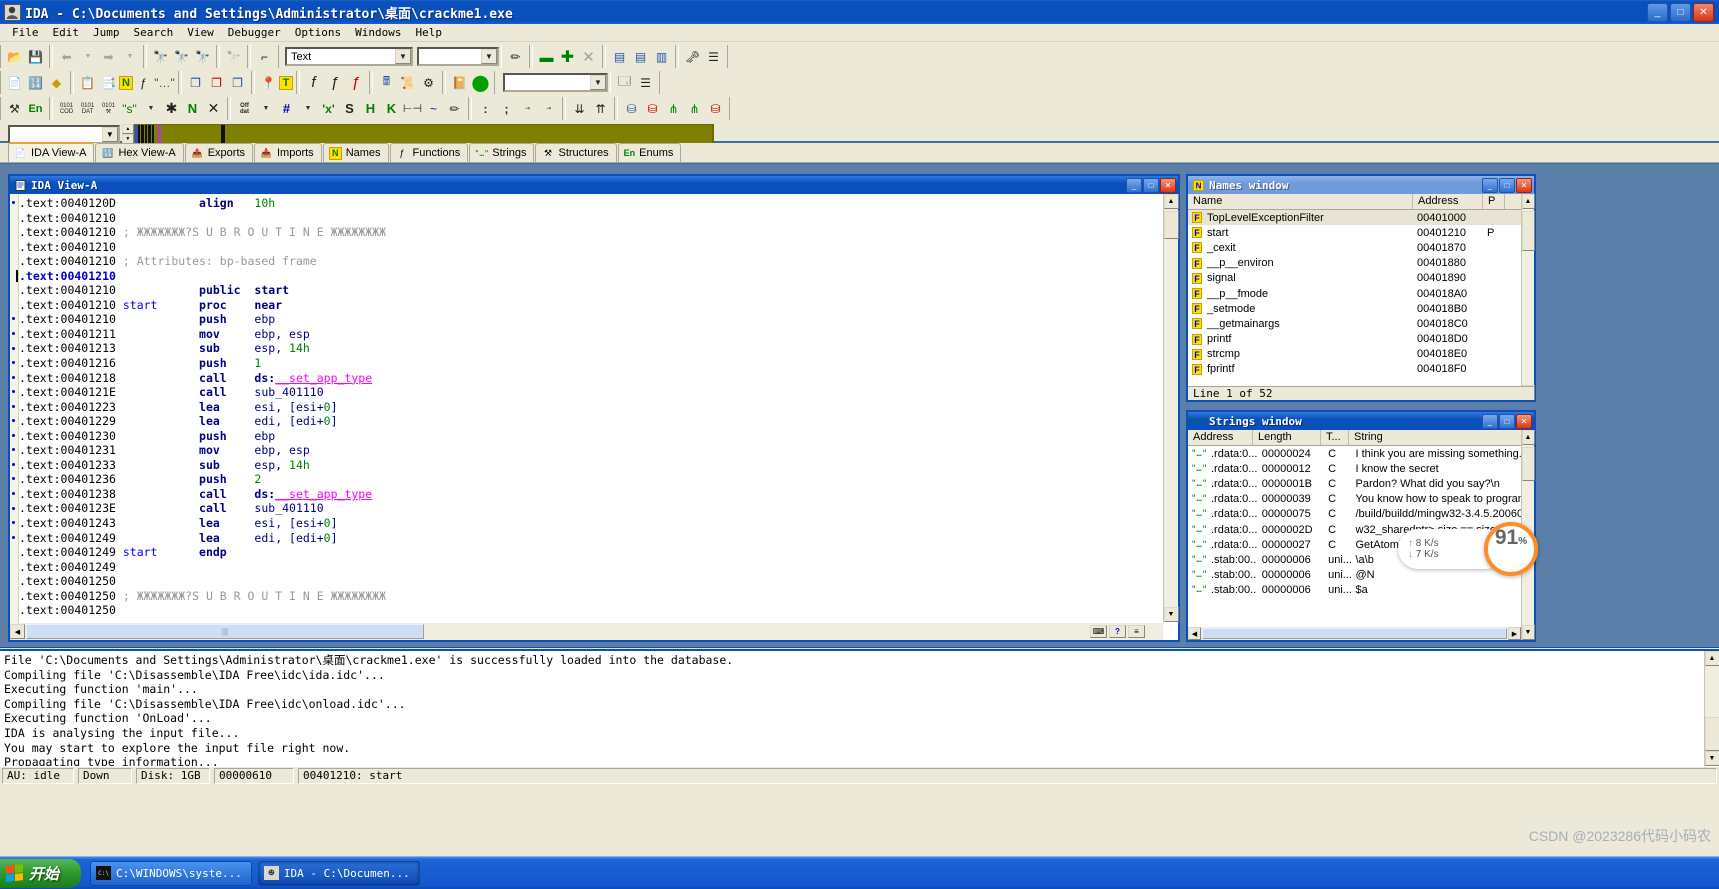 The width and height of the screenshot is (1719, 889). What do you see at coordinates (192, 108) in the screenshot?
I see `rename-icon: N` at bounding box center [192, 108].